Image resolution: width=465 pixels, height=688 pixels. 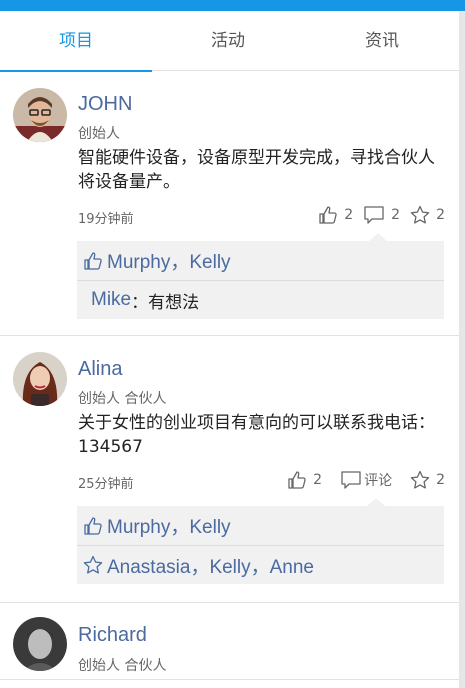 What do you see at coordinates (378, 481) in the screenshot?
I see `comment-label: 评论` at bounding box center [378, 481].